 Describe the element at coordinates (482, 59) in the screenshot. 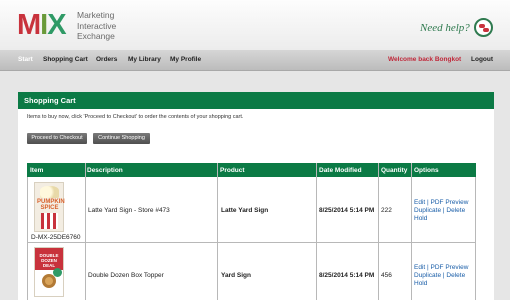

I see `nav-logout: Logout` at that location.